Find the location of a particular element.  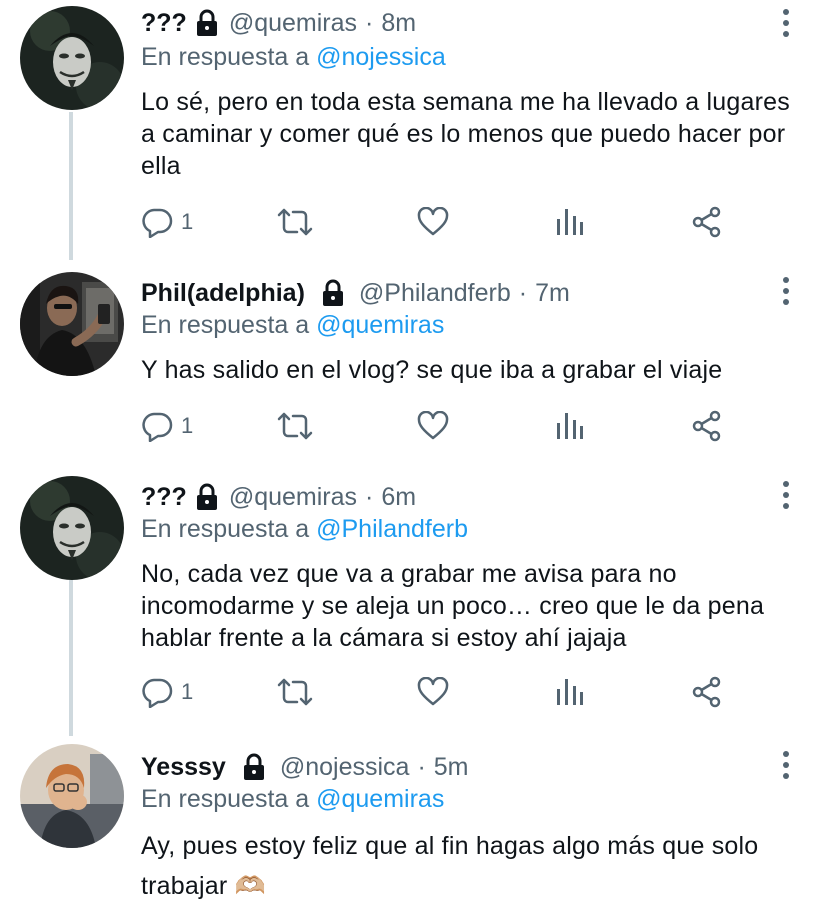

reply-context: En respuesta a @nojessica is located at coordinates (293, 57).